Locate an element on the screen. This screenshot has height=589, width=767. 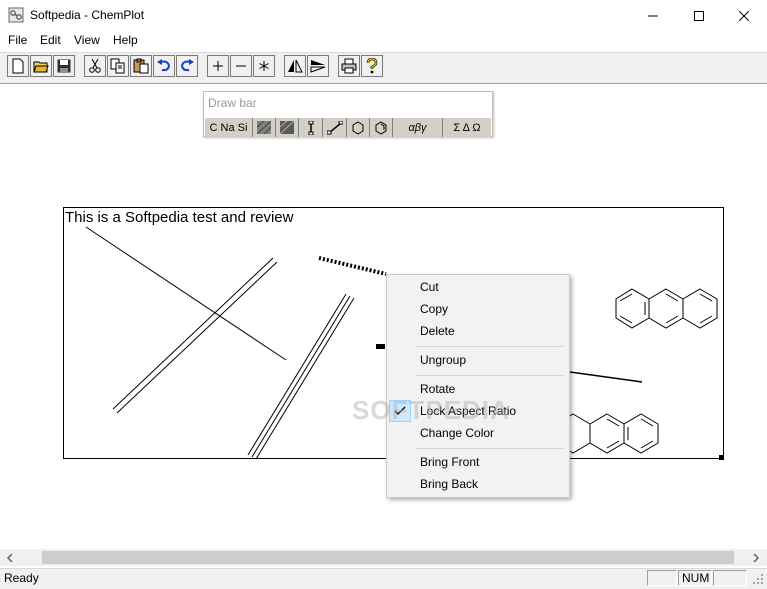
scroll-right-button is located at coordinates (756, 557).